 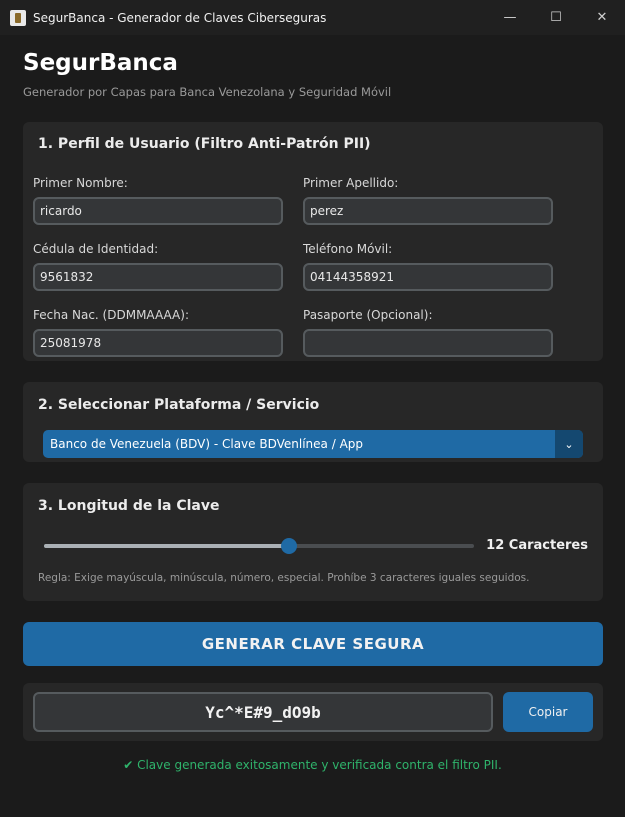 I want to click on password-output: Yc^*E#9_dO9b, so click(x=263, y=712).